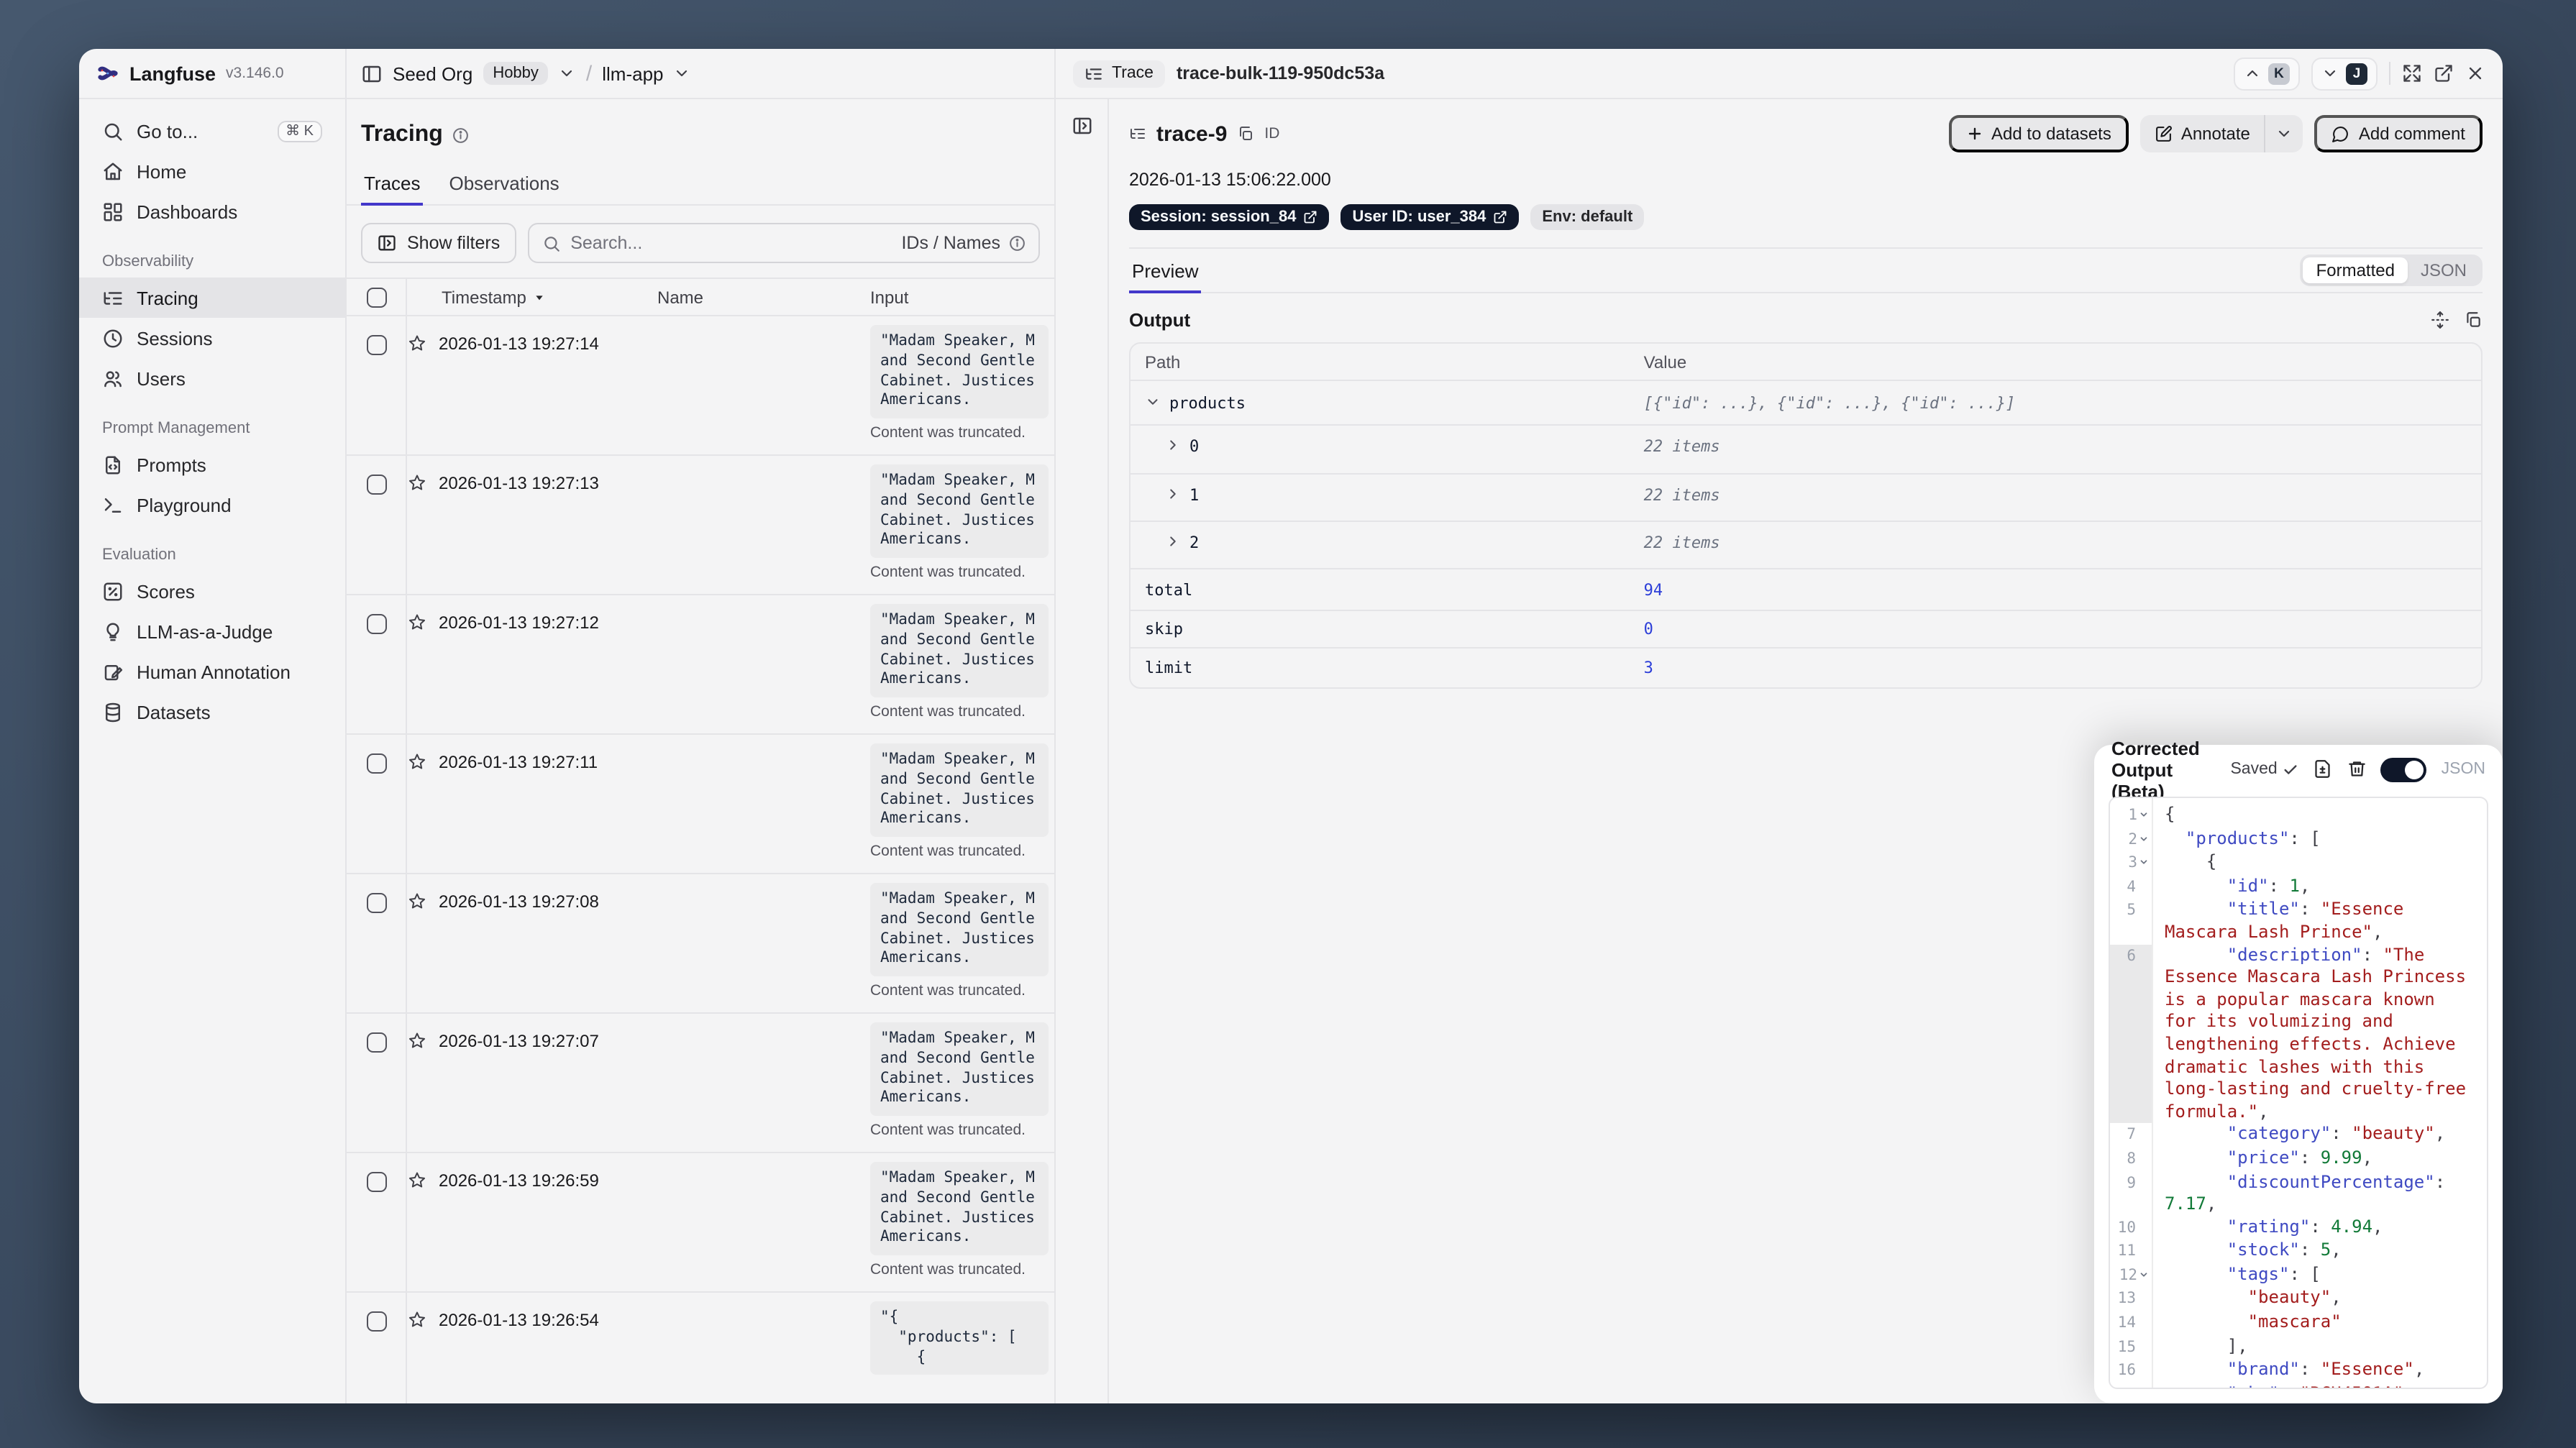 The width and height of the screenshot is (2576, 1448). What do you see at coordinates (461, 136) in the screenshot?
I see `info-icon` at bounding box center [461, 136].